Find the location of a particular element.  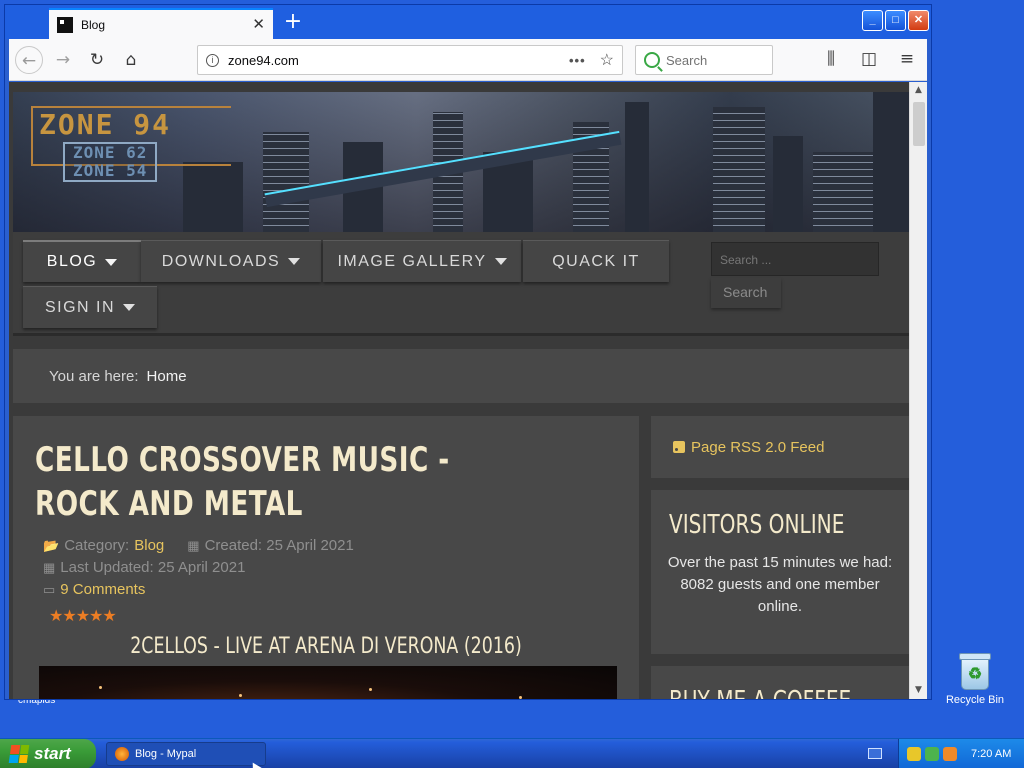

browser-app-icon is located at coordinates (122, 754).